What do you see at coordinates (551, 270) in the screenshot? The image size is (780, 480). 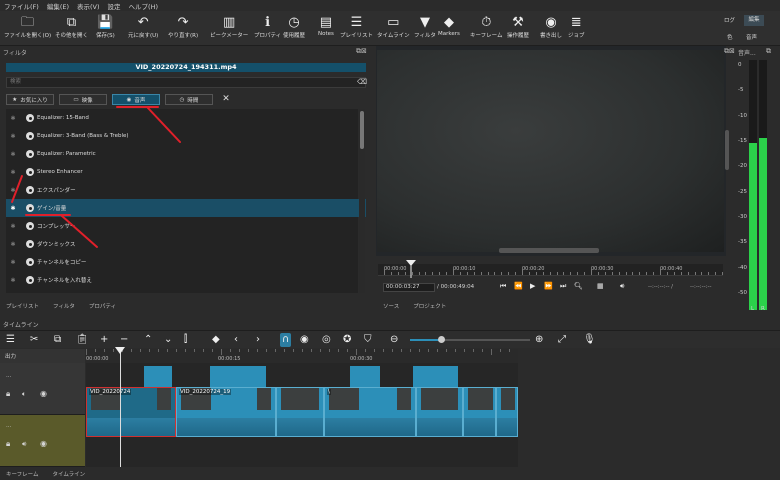 I see `player-ruler: 00:00:00 00:00:10 00:00:20 00:00:30 00:00:40` at bounding box center [551, 270].